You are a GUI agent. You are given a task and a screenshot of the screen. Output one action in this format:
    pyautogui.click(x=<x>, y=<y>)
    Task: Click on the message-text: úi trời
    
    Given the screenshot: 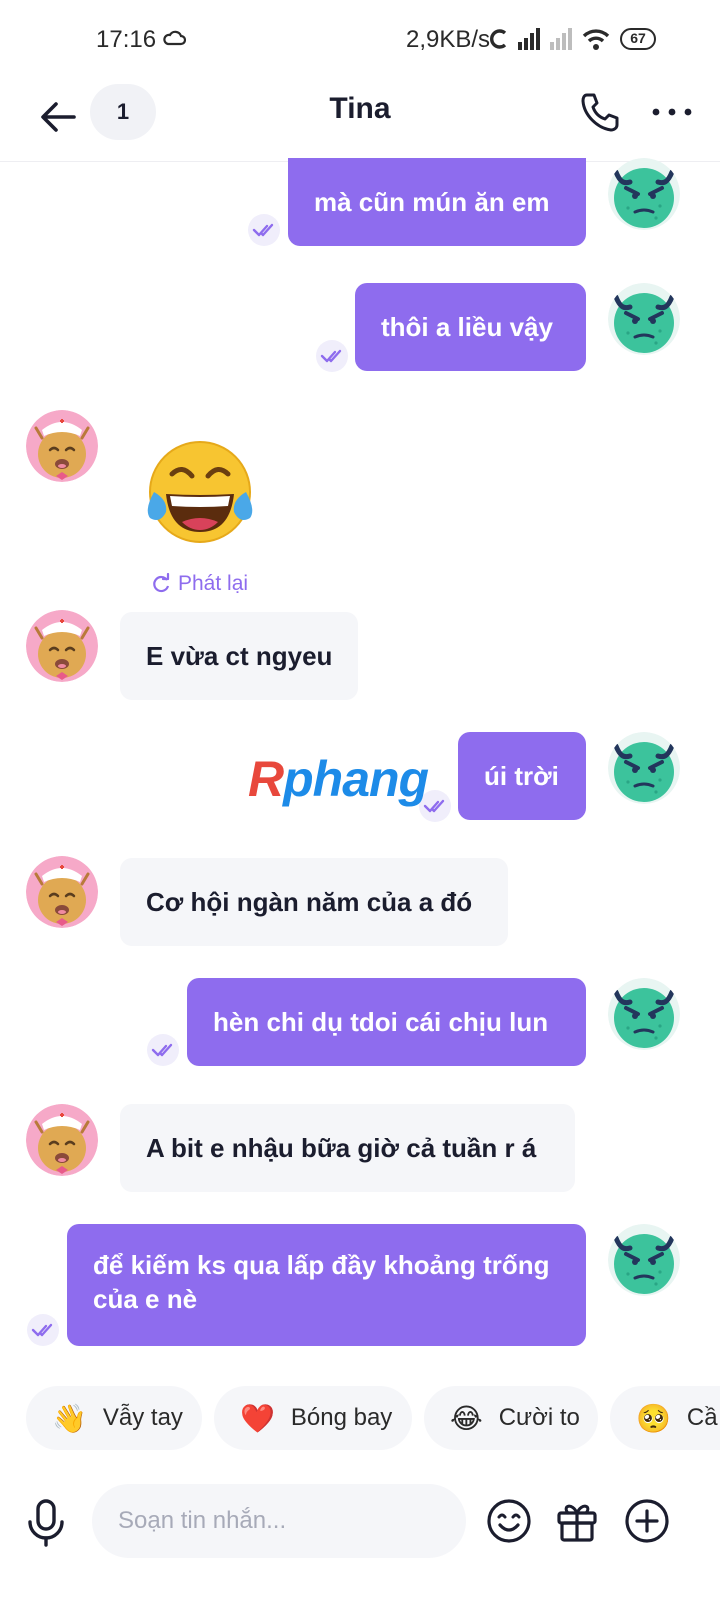 What is the action you would take?
    pyautogui.click(x=521, y=775)
    